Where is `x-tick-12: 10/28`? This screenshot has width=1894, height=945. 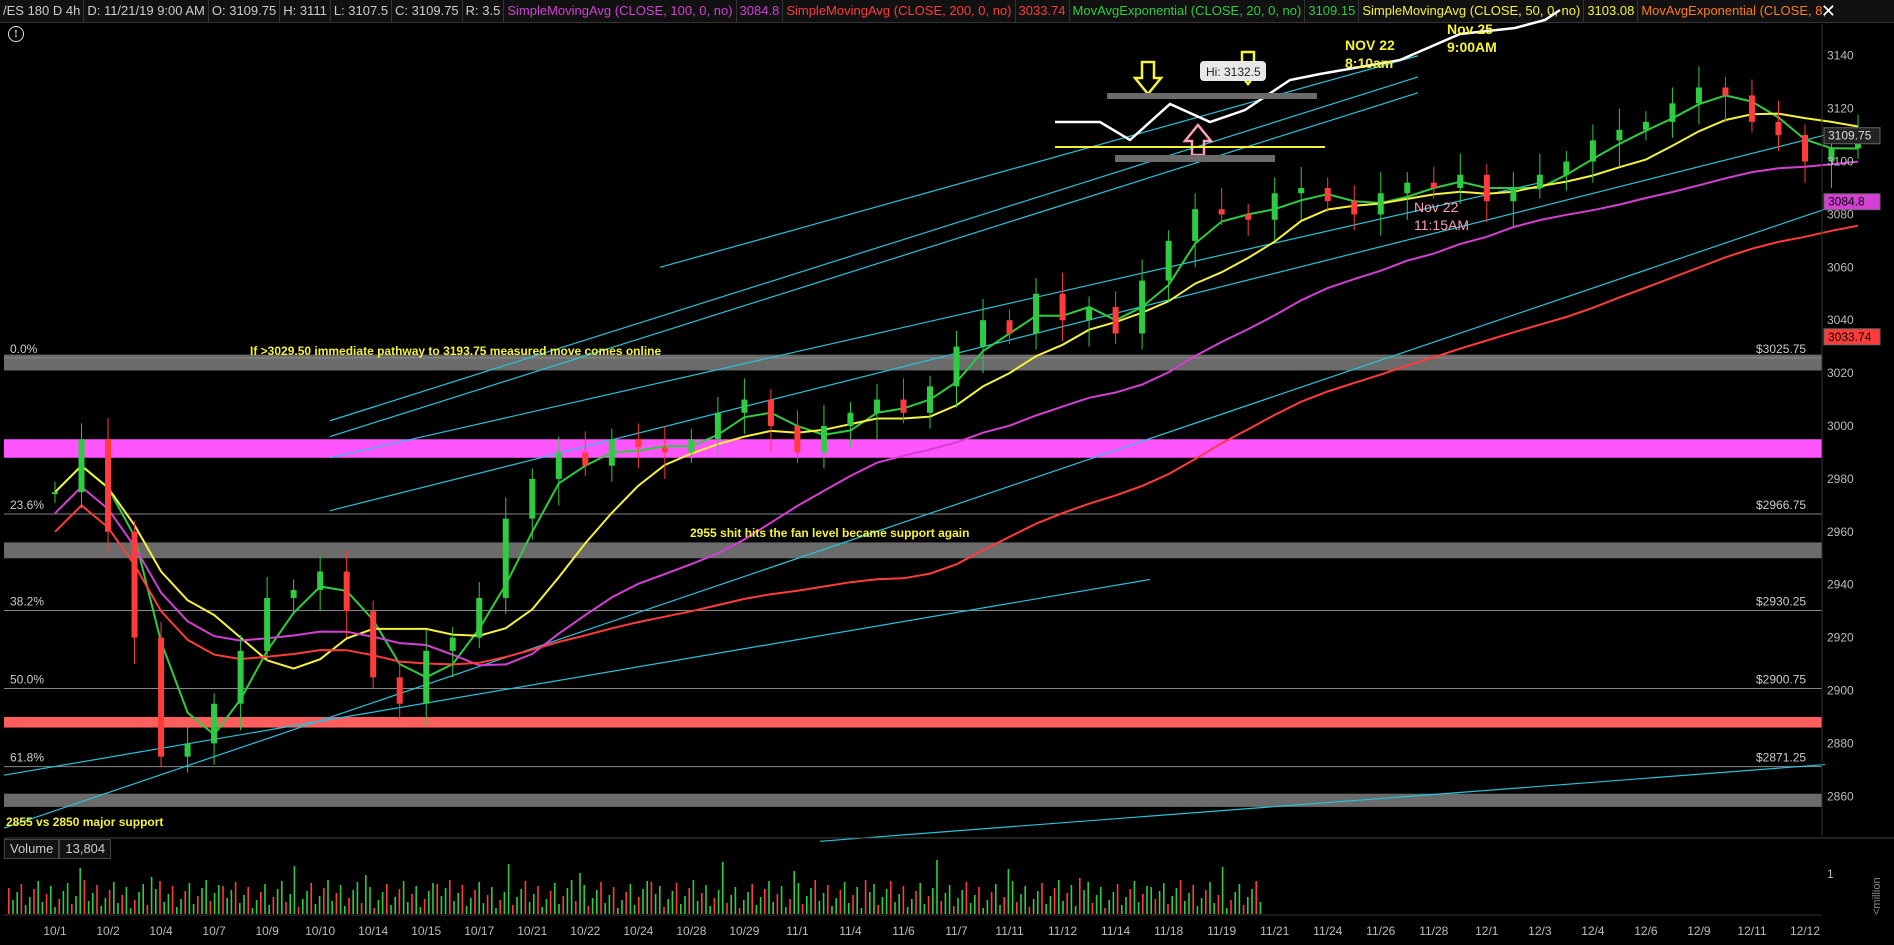 x-tick-12: 10/28 is located at coordinates (691, 931).